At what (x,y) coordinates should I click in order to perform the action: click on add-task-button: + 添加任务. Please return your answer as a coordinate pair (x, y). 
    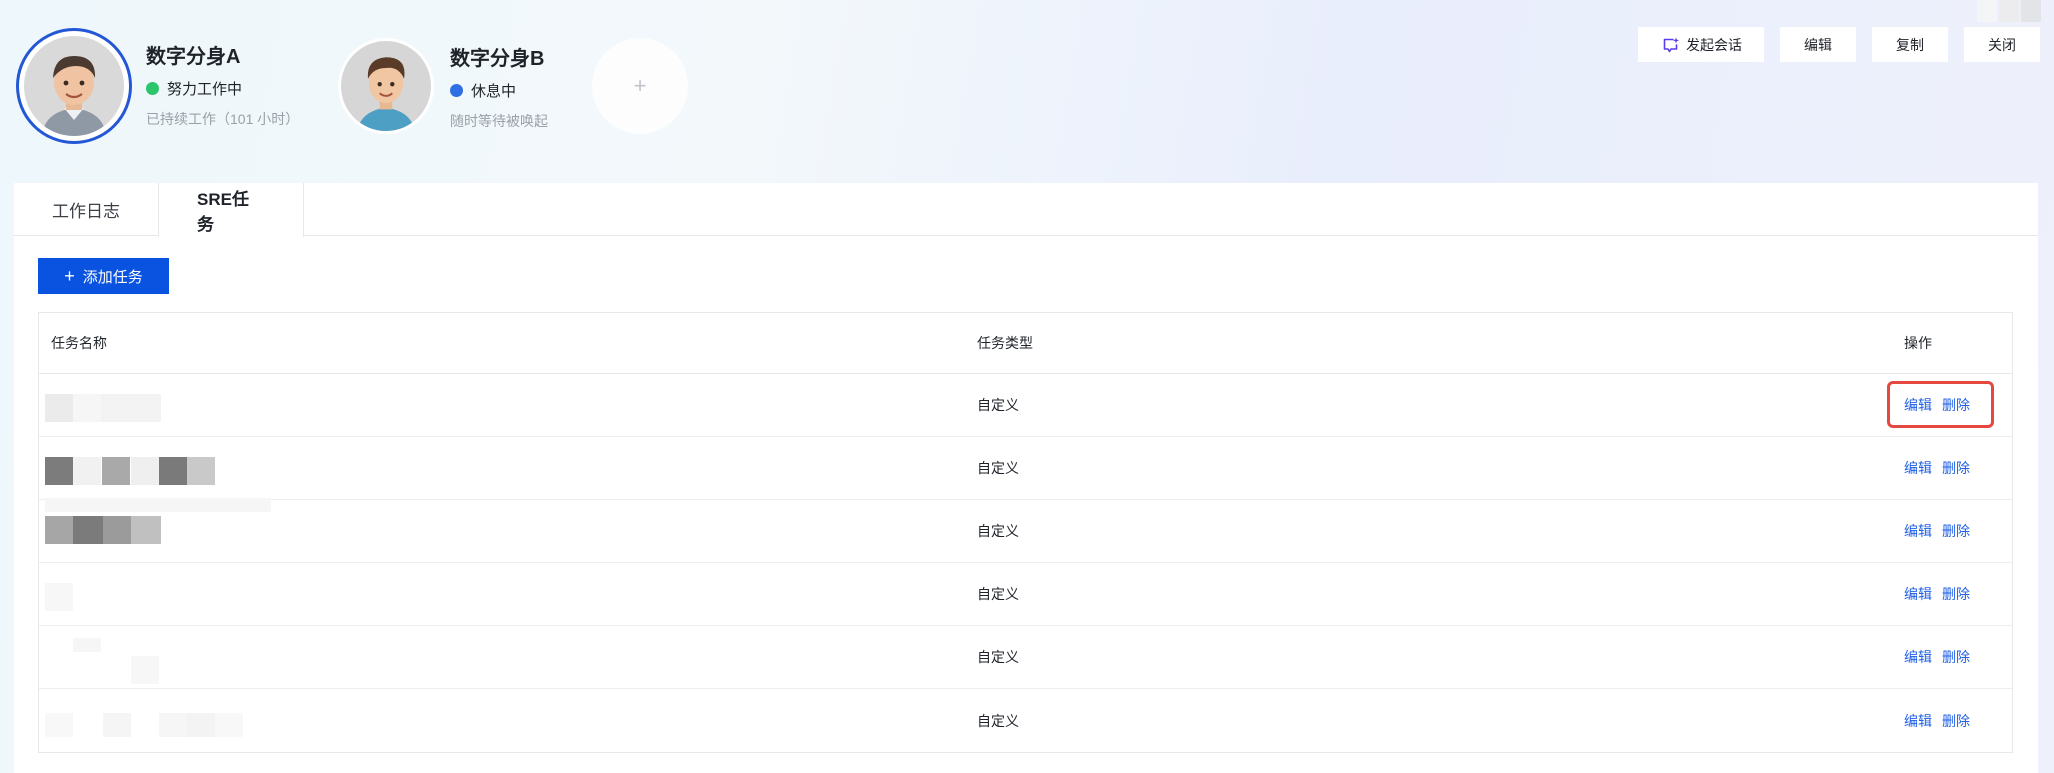
    Looking at the image, I should click on (103, 276).